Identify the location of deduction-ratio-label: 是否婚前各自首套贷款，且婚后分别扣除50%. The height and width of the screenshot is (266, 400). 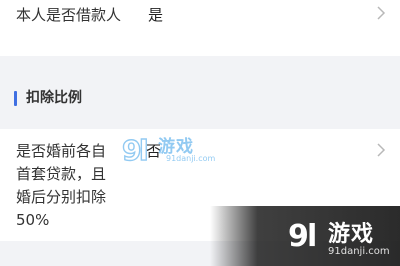
(61, 185).